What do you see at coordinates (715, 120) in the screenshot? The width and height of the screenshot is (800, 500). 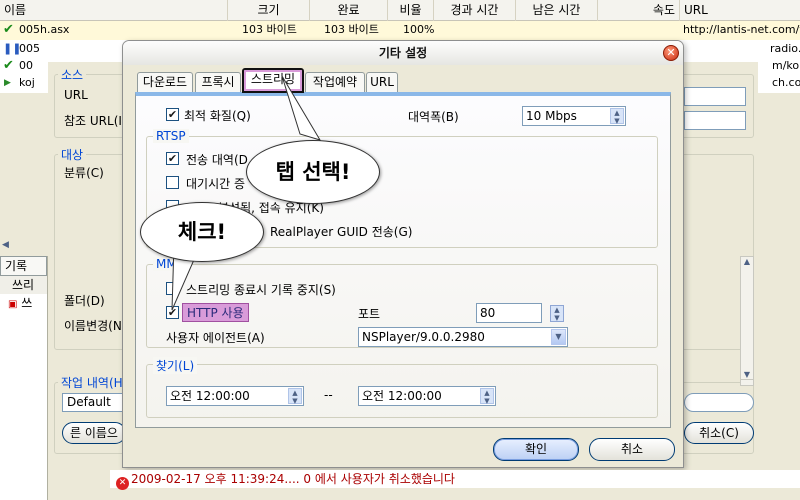 I see `ref-url-input` at bounding box center [715, 120].